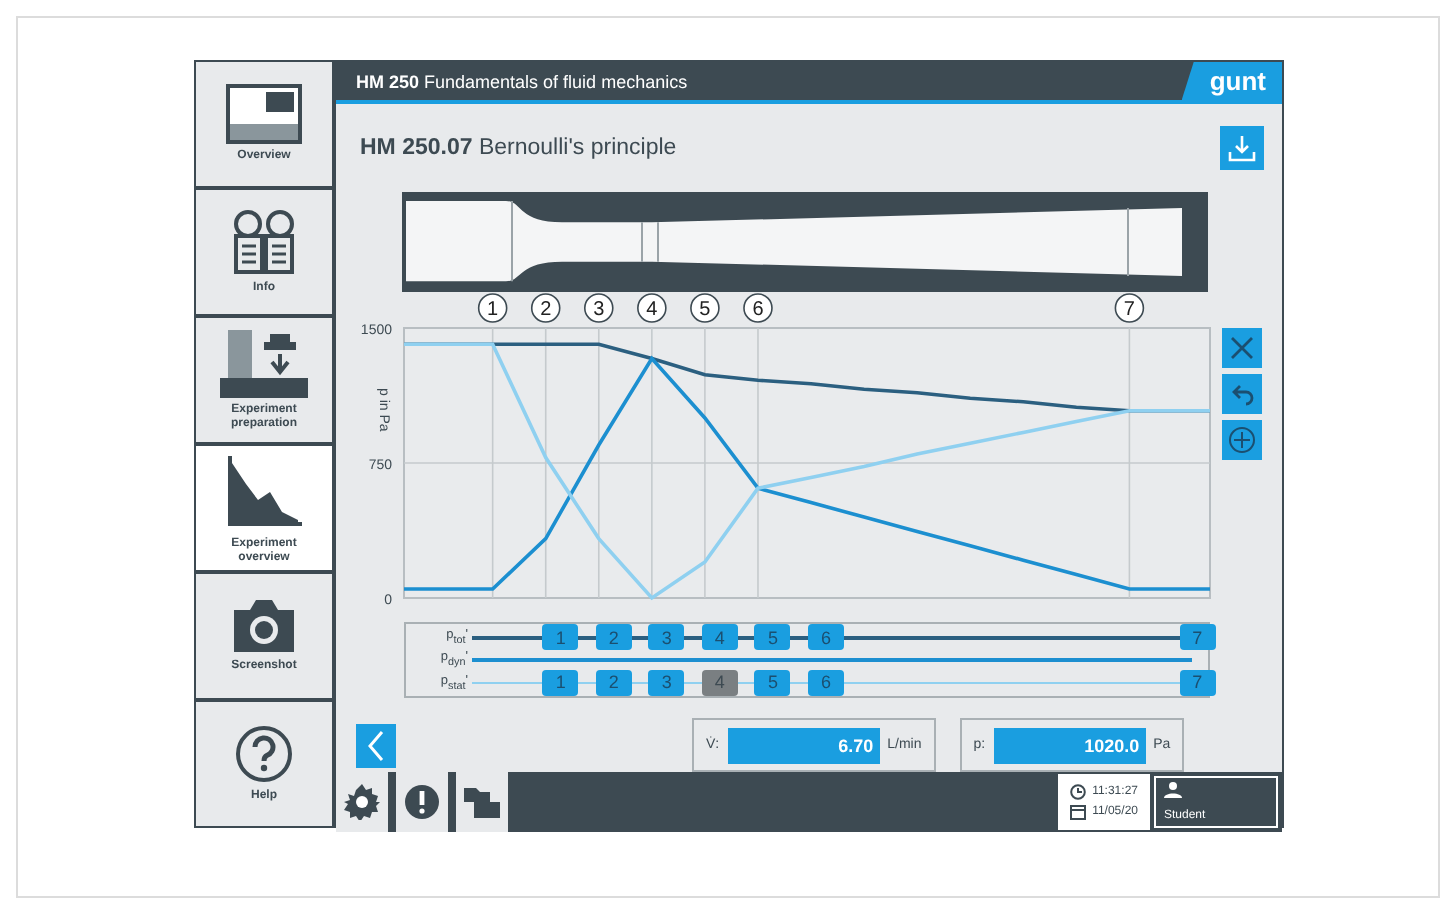  What do you see at coordinates (1173, 790) in the screenshot?
I see `user-icon` at bounding box center [1173, 790].